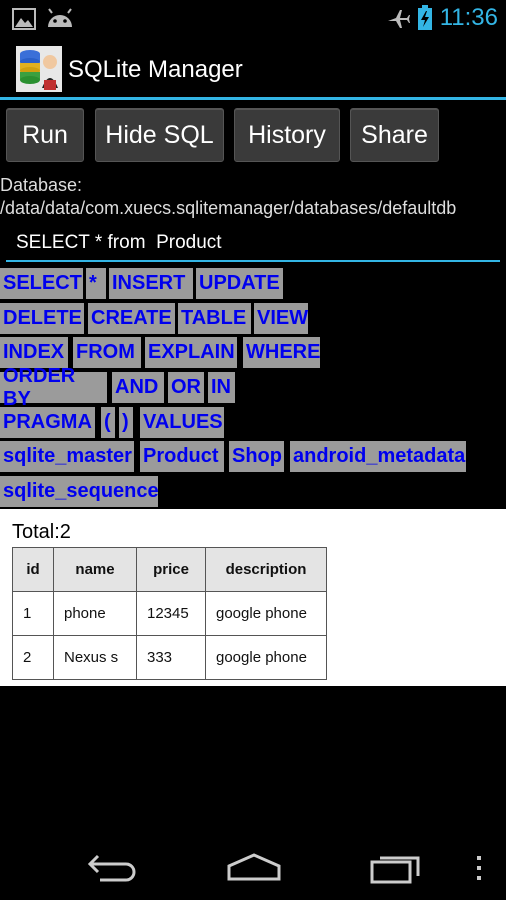  What do you see at coordinates (33, 569) in the screenshot?
I see `column-header: id` at bounding box center [33, 569].